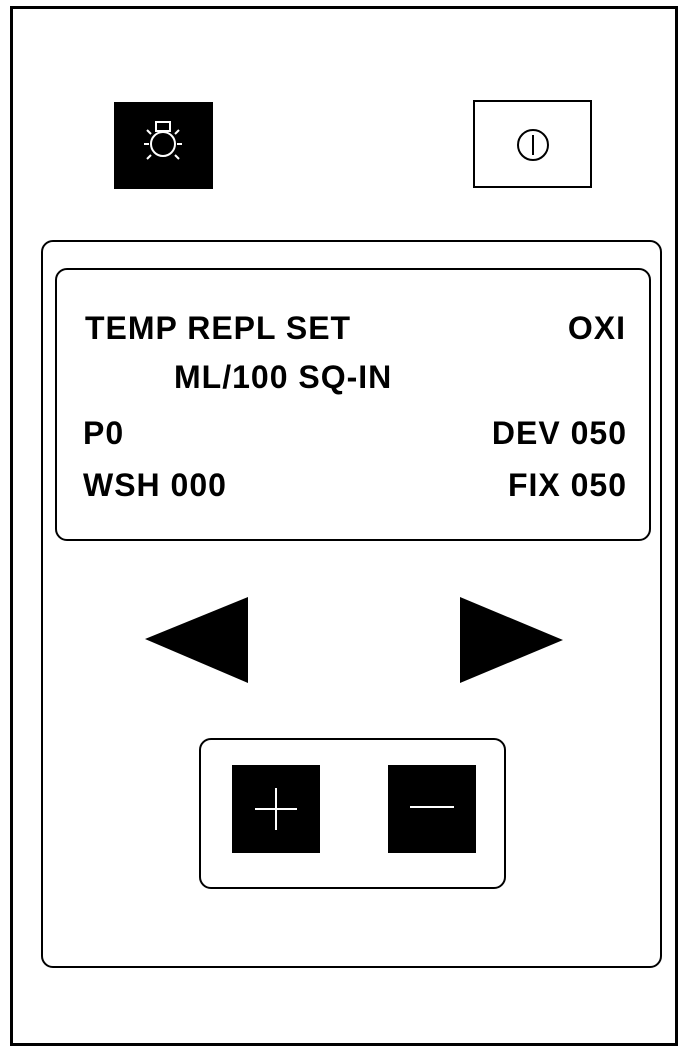 This screenshot has width=692, height=1050. I want to click on left-arrow-button, so click(197, 641).